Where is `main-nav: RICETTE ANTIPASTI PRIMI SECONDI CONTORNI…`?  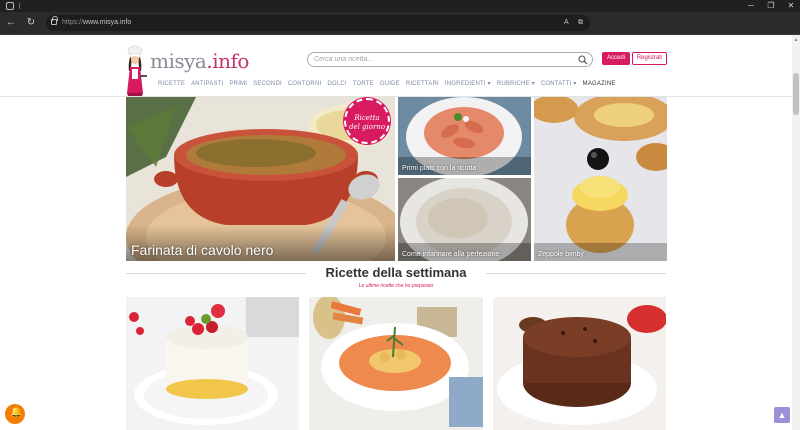 main-nav: RICETTE ANTIPASTI PRIMI SECONDI CONTORNI… is located at coordinates (390, 84).